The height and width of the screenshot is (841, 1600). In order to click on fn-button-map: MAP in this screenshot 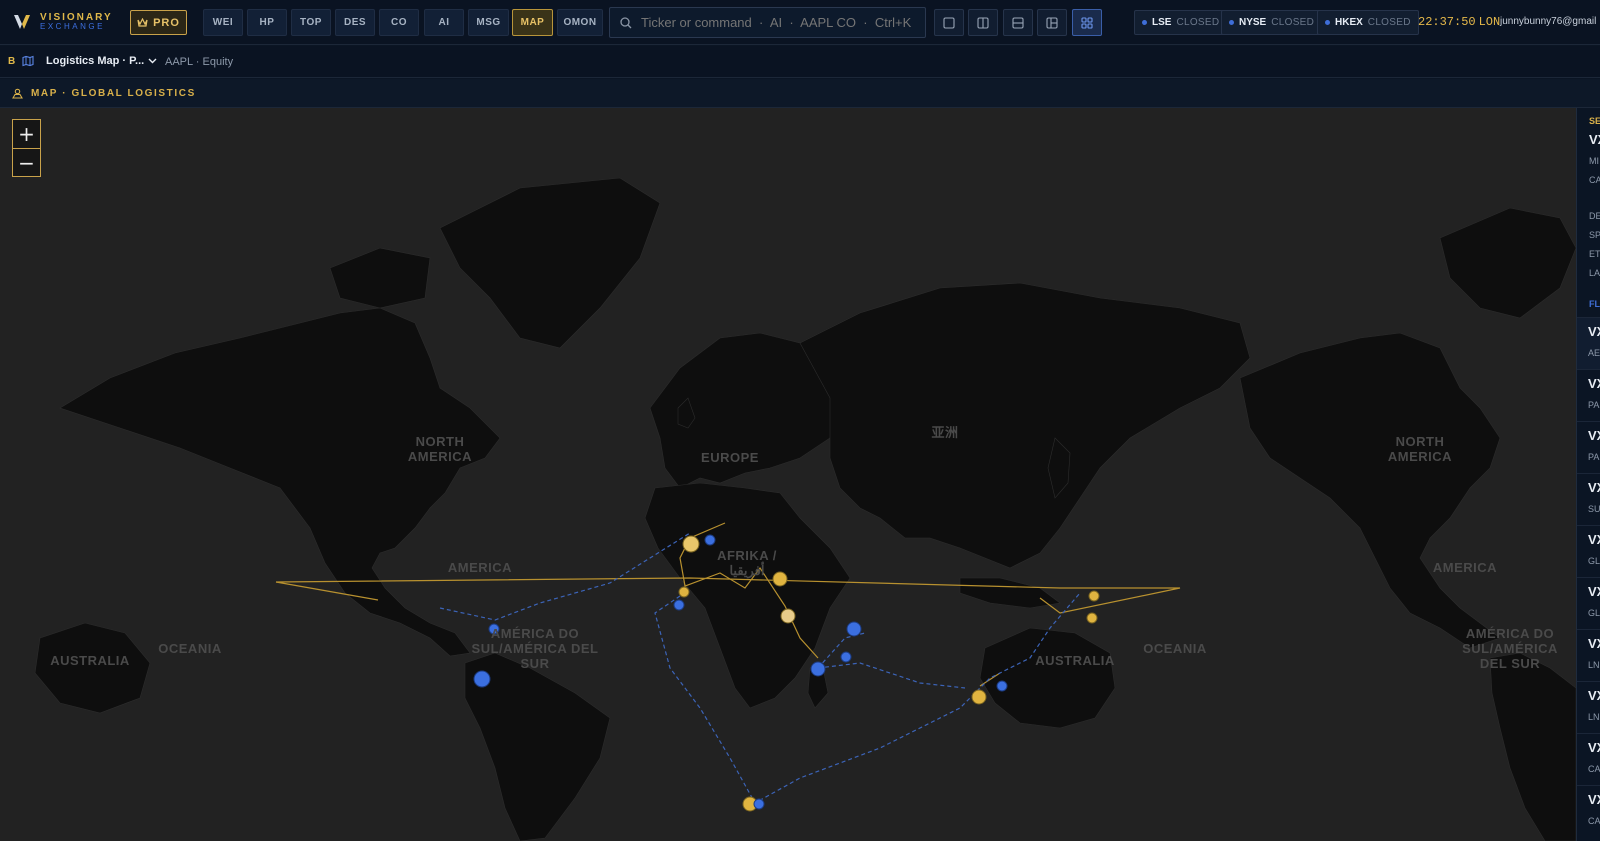, I will do `click(532, 22)`.